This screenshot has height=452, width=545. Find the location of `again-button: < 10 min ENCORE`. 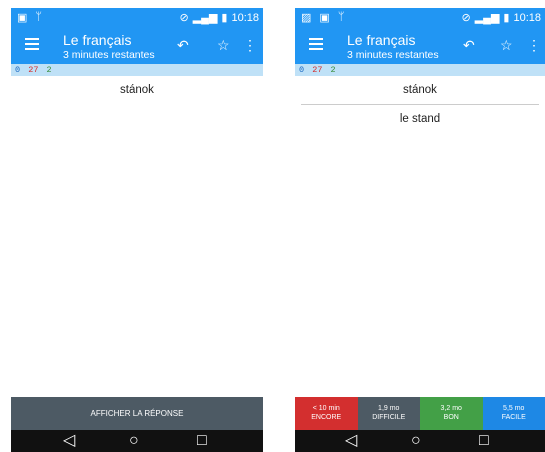

again-button: < 10 min ENCORE is located at coordinates (326, 413).